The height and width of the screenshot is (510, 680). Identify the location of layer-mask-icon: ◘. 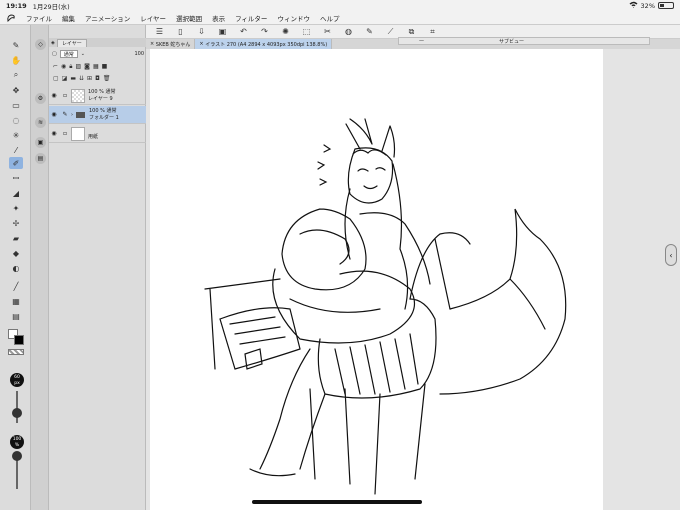
(97, 78).